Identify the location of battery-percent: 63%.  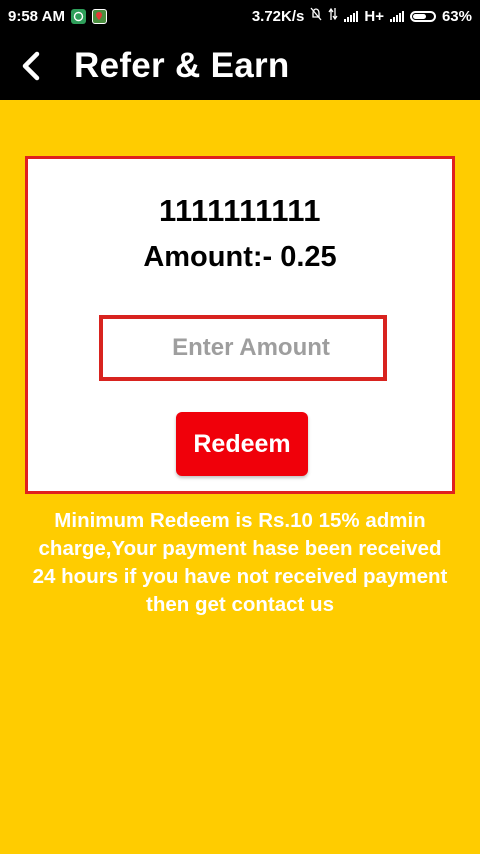
(456, 16).